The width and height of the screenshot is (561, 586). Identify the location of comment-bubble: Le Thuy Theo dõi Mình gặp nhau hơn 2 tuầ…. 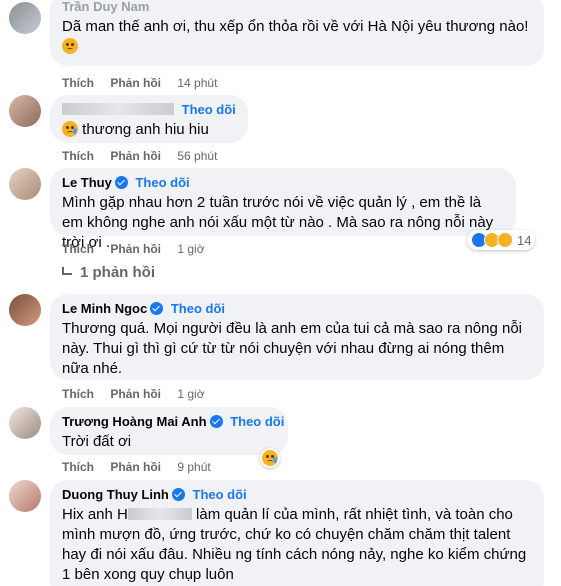
(283, 209).